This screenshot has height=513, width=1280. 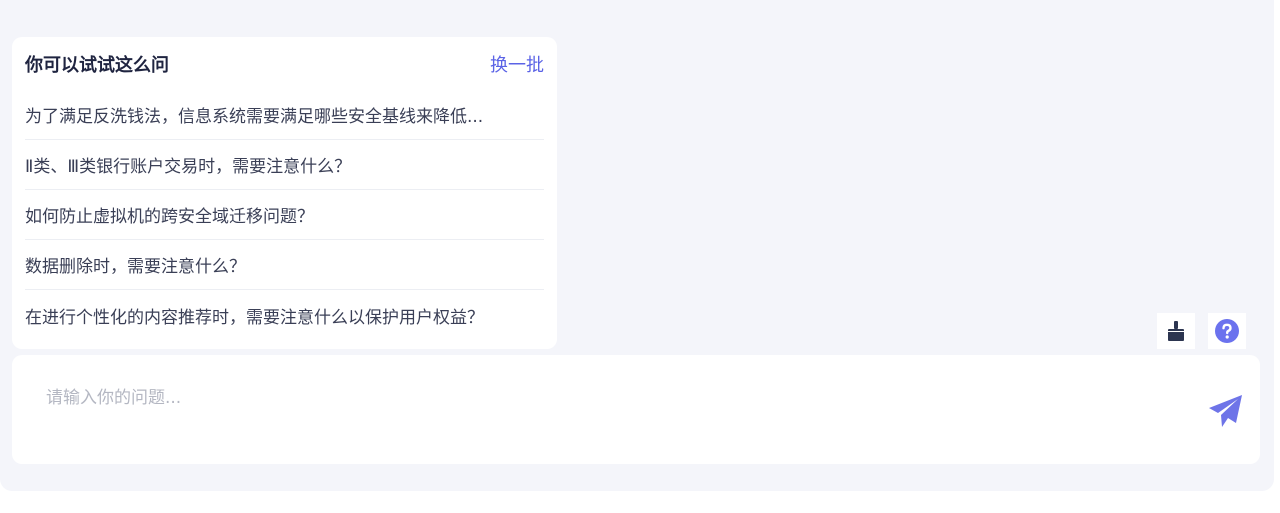 I want to click on suggestion-item-text: 如何防止虚拟机的跨安全域迁移问题？, so click(x=169, y=217).